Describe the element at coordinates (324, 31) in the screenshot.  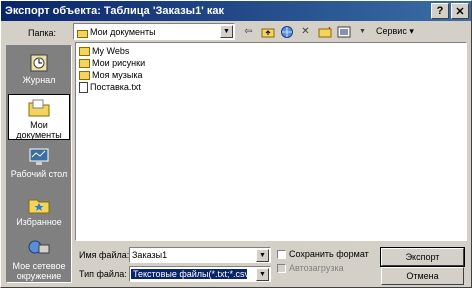
I see `new-folder-icon` at that location.